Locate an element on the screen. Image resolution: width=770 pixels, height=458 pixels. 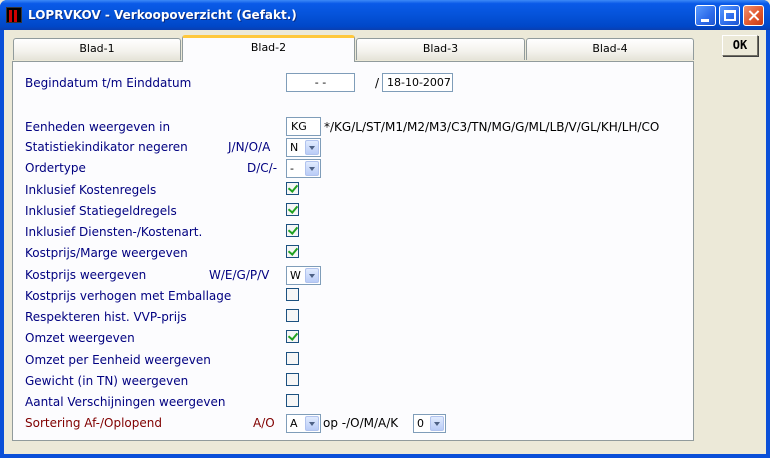
maximize-icon is located at coordinates (730, 15).